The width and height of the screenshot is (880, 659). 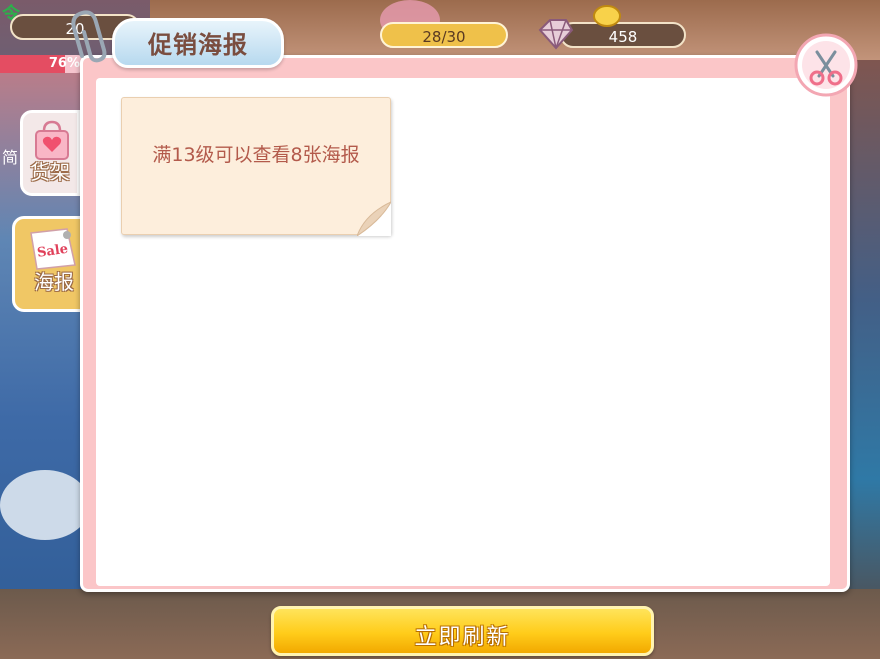 What do you see at coordinates (53, 249) in the screenshot?
I see `sale-tag-icon: Sale` at bounding box center [53, 249].